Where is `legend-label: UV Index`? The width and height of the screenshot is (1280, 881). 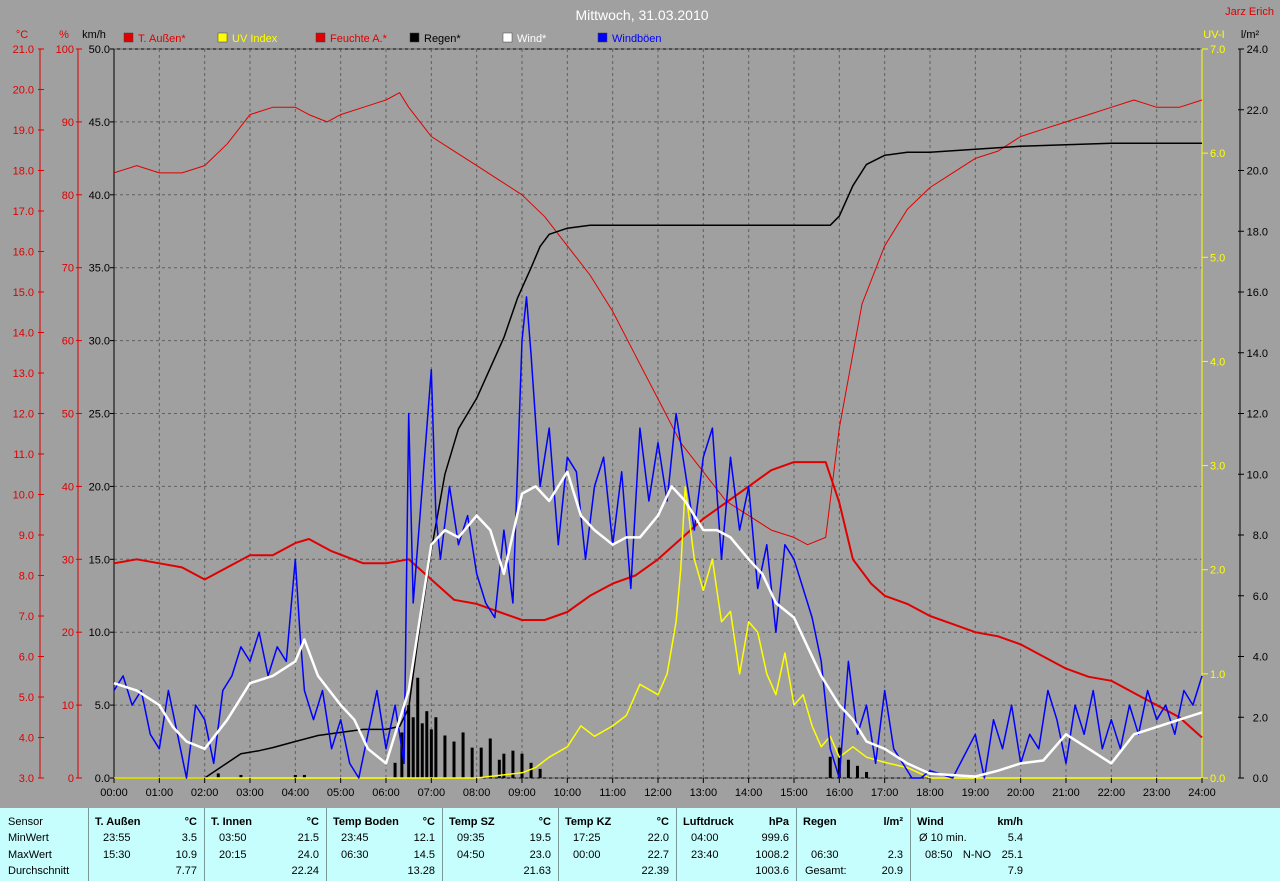 legend-label: UV Index is located at coordinates (255, 39).